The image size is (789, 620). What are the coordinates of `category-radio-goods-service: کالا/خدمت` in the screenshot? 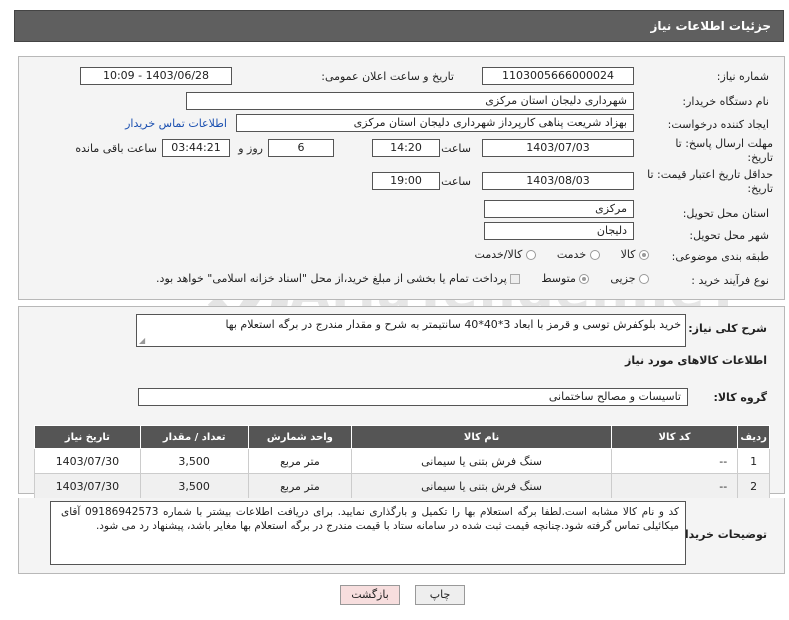 It's located at (505, 254).